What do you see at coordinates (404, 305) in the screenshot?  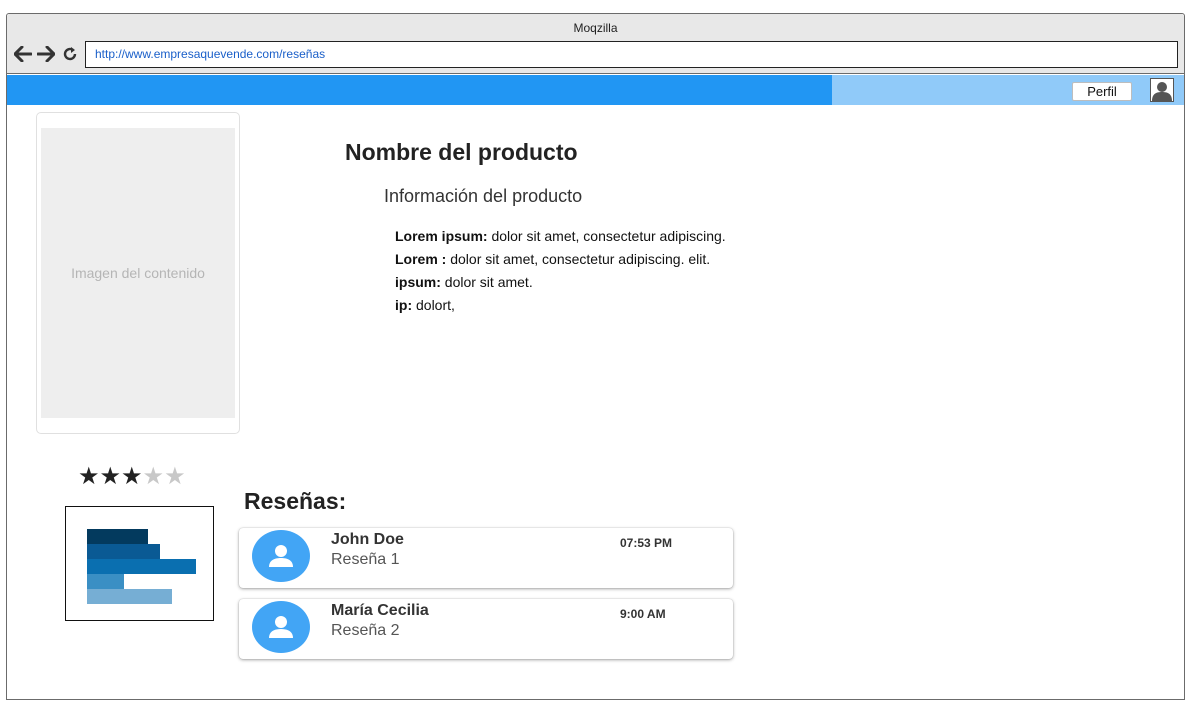 I see `spec-key: ip:` at bounding box center [404, 305].